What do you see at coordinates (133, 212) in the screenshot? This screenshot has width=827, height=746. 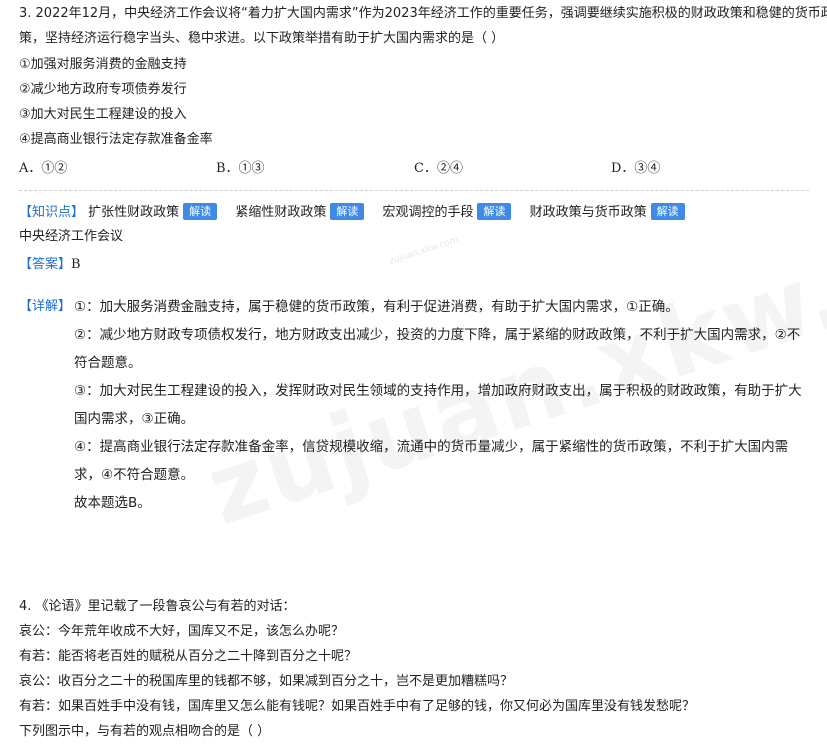 I see `knowledge-point-label: 扩张性财政政策` at bounding box center [133, 212].